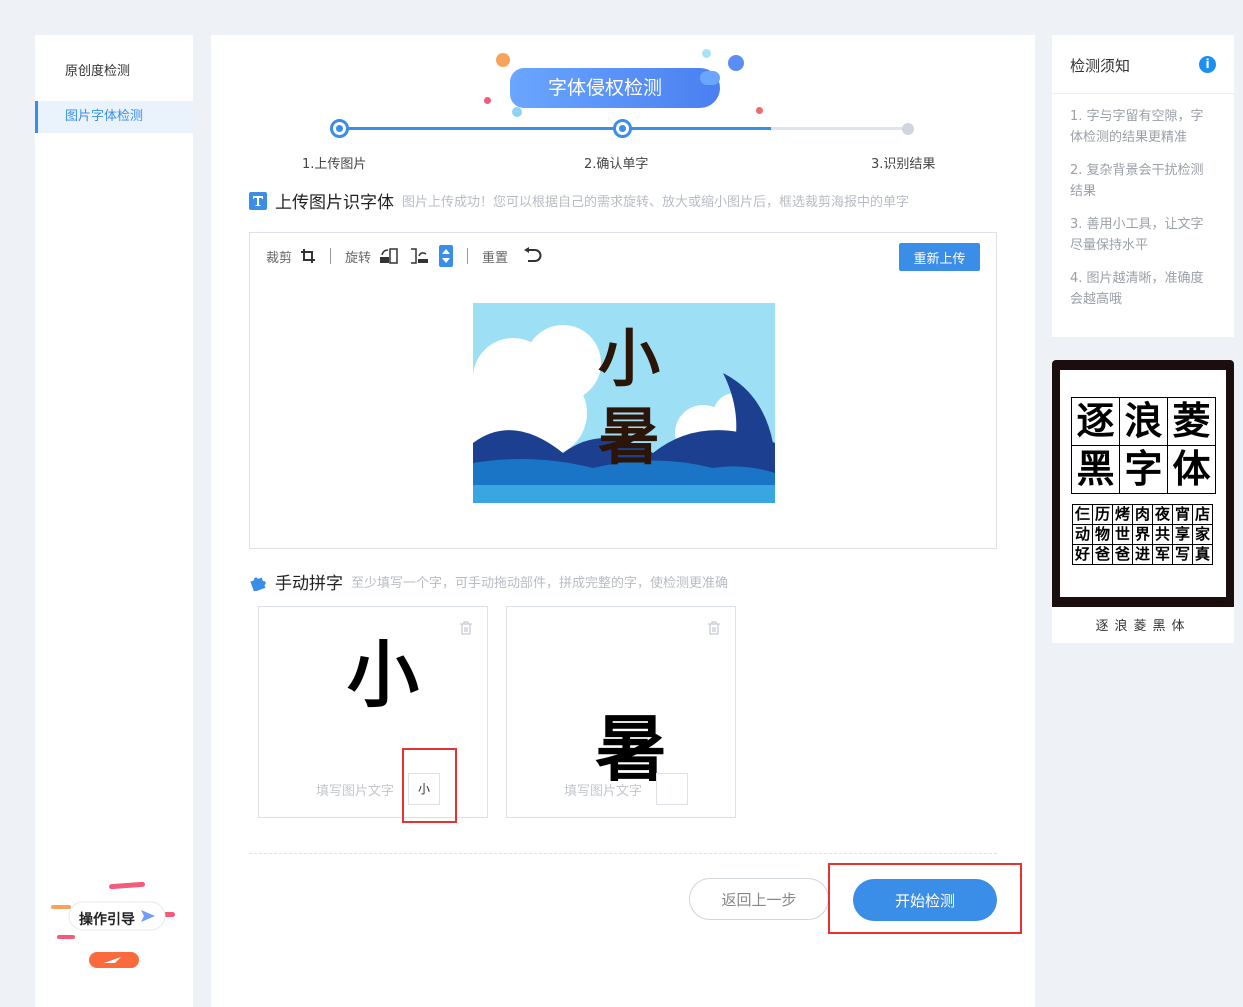  What do you see at coordinates (1144, 470) in the screenshot?
I see `font-sample-char: 字` at bounding box center [1144, 470].